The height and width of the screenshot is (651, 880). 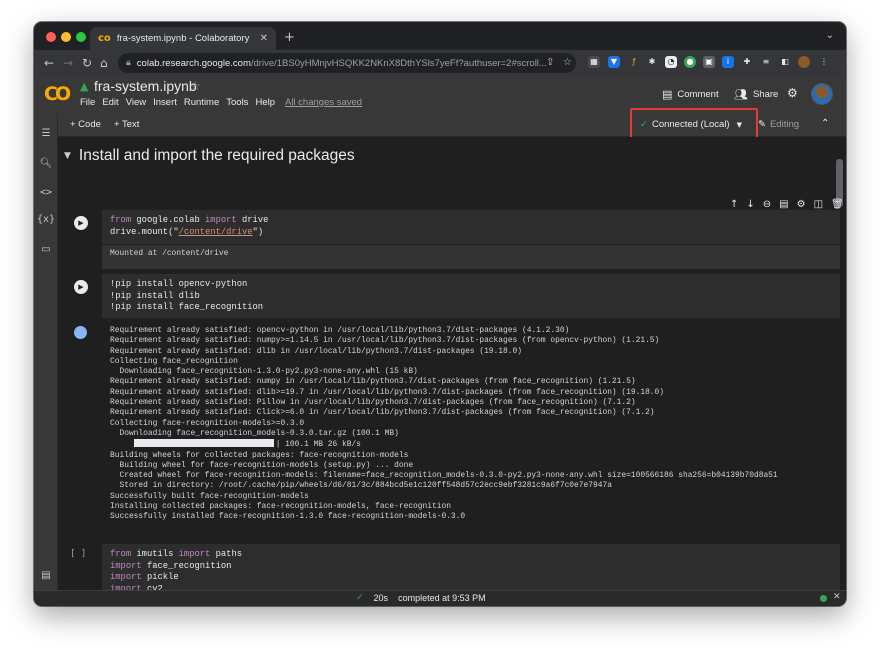 What do you see at coordinates (144, 577) in the screenshot?
I see `code-line: import pickle` at bounding box center [144, 577].